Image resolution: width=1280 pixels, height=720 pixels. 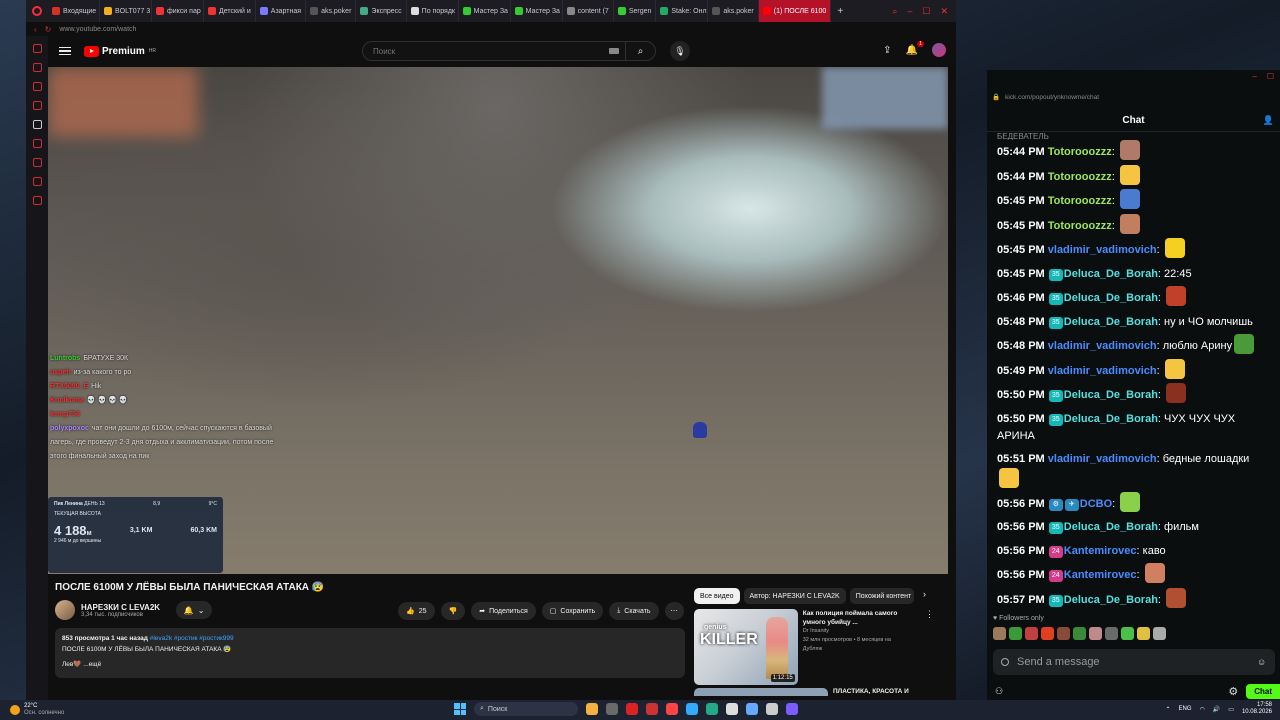 What do you see at coordinates (1052, 97) in the screenshot?
I see `chat-url: kick.com/popout/ynknowme/chat` at bounding box center [1052, 97].